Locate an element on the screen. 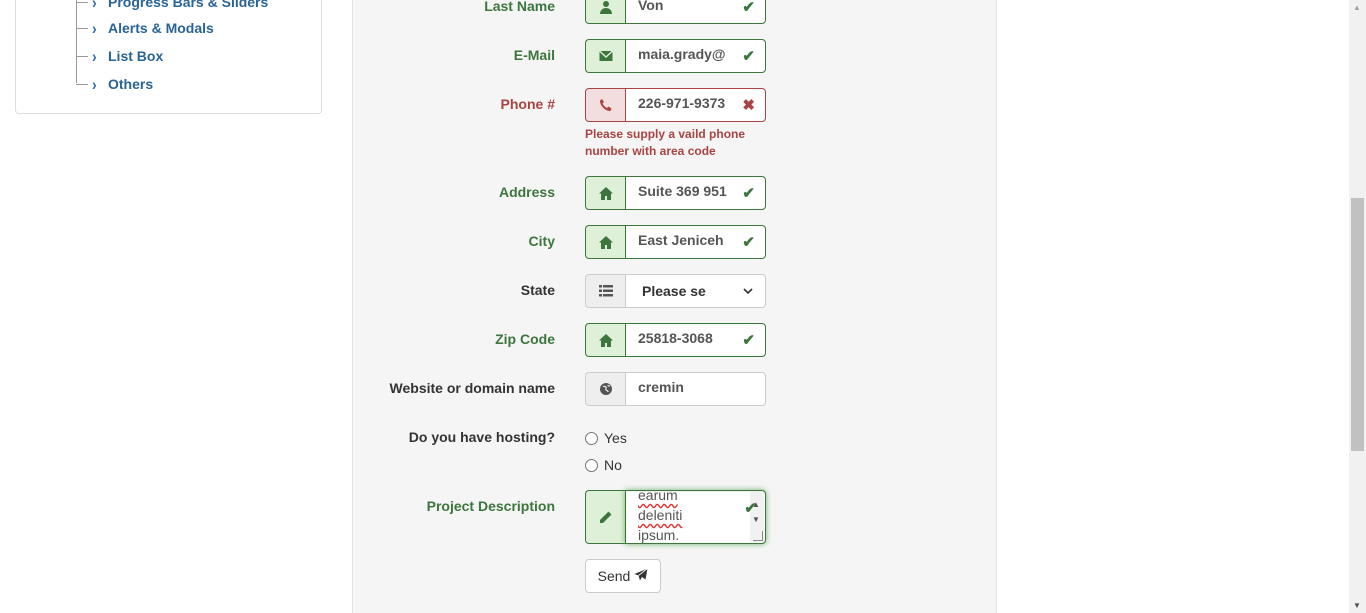 This screenshot has width=1366, height=613. city-input: East Jeniceh ✔ is located at coordinates (695, 242).